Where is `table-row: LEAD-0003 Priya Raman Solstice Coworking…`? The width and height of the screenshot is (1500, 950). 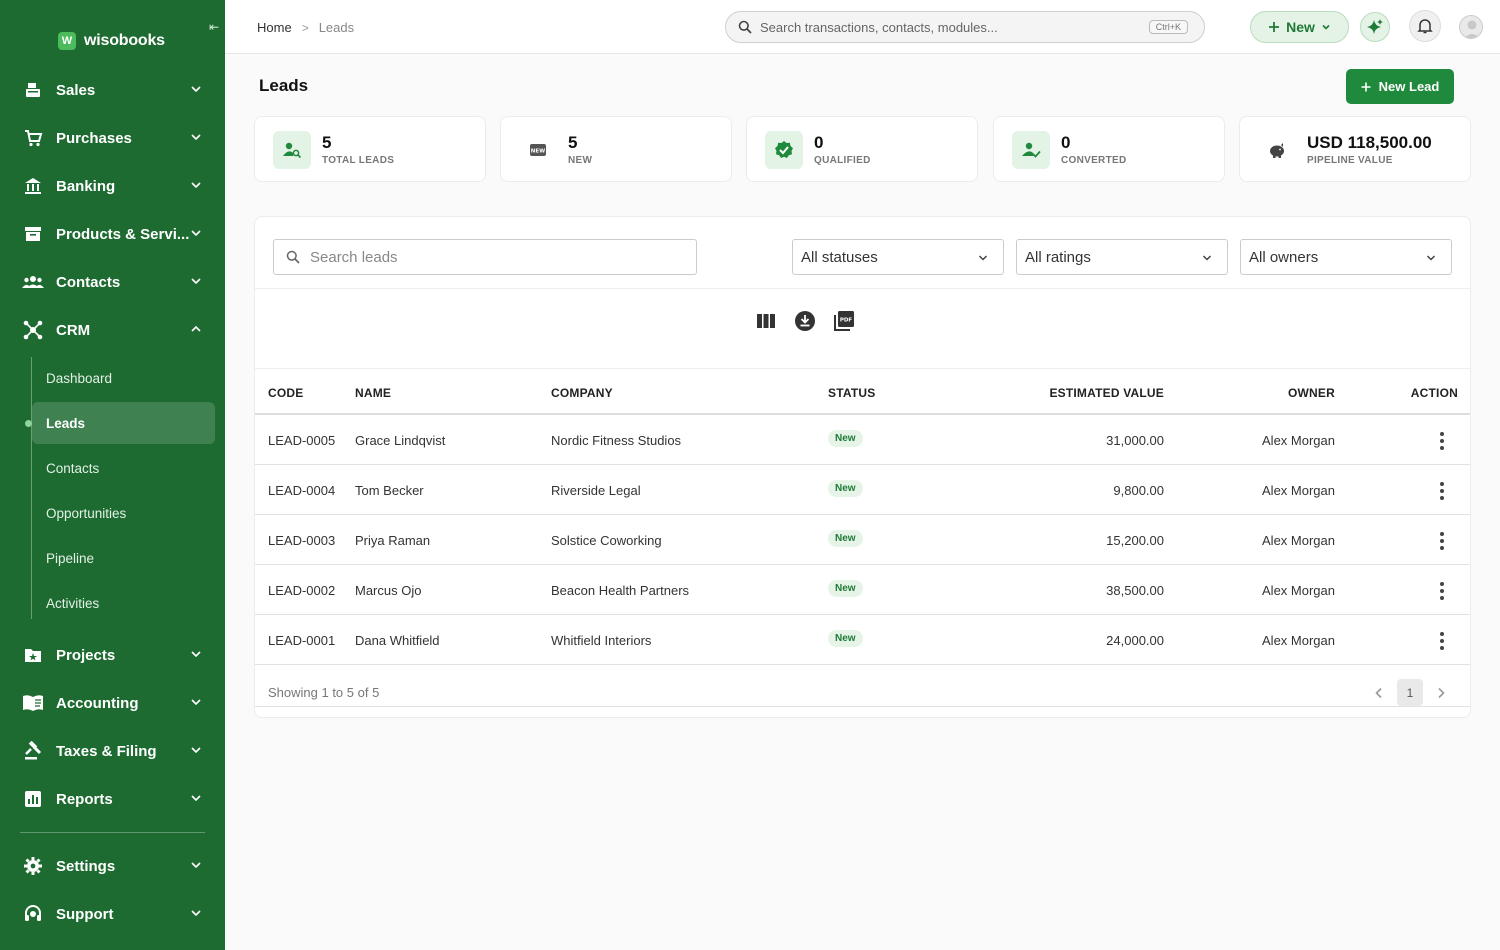
table-row: LEAD-0003 Priya Raman Solstice Coworking… is located at coordinates (862, 540).